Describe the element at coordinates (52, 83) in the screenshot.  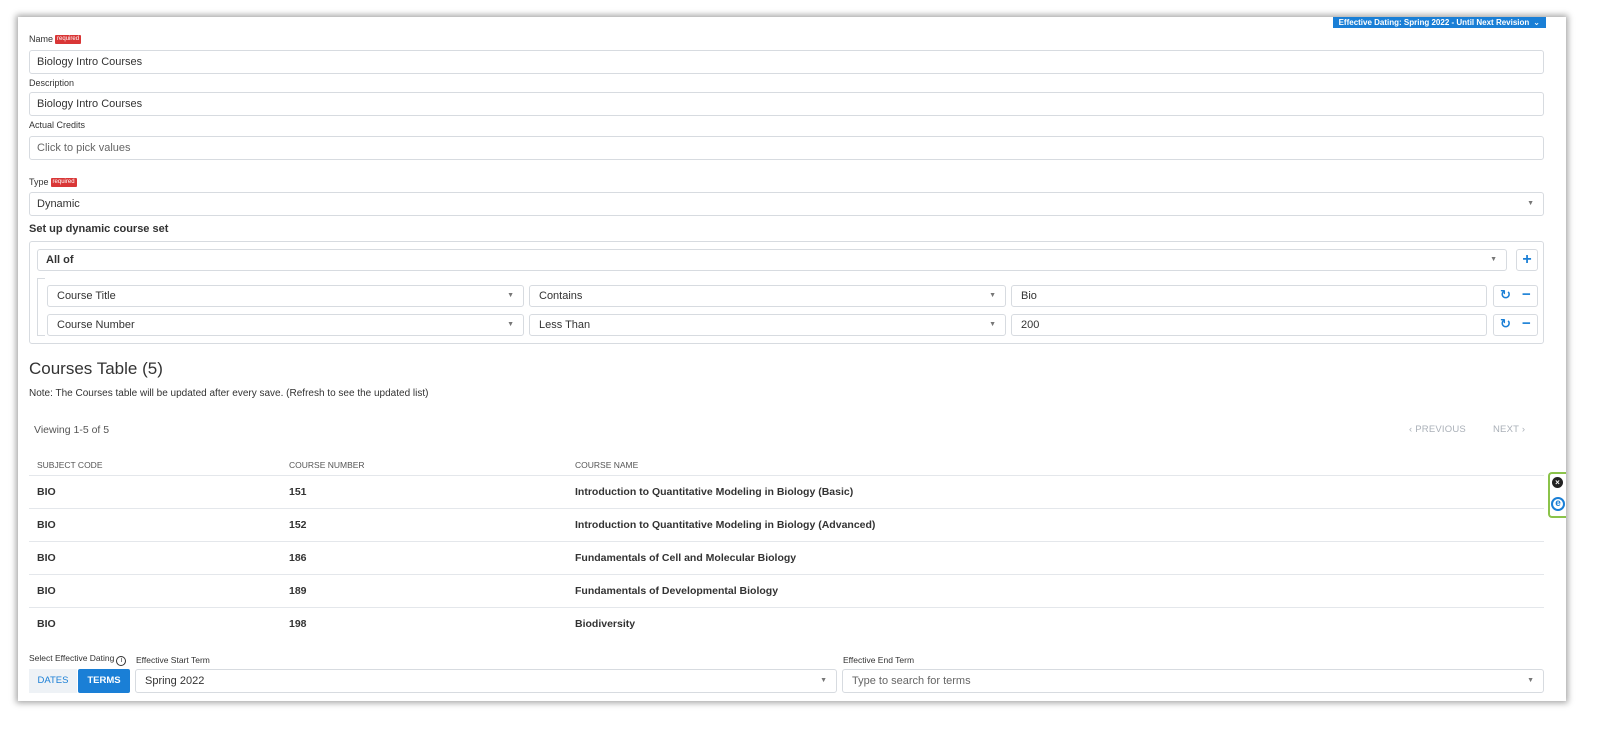
I see `description-label: Description` at that location.